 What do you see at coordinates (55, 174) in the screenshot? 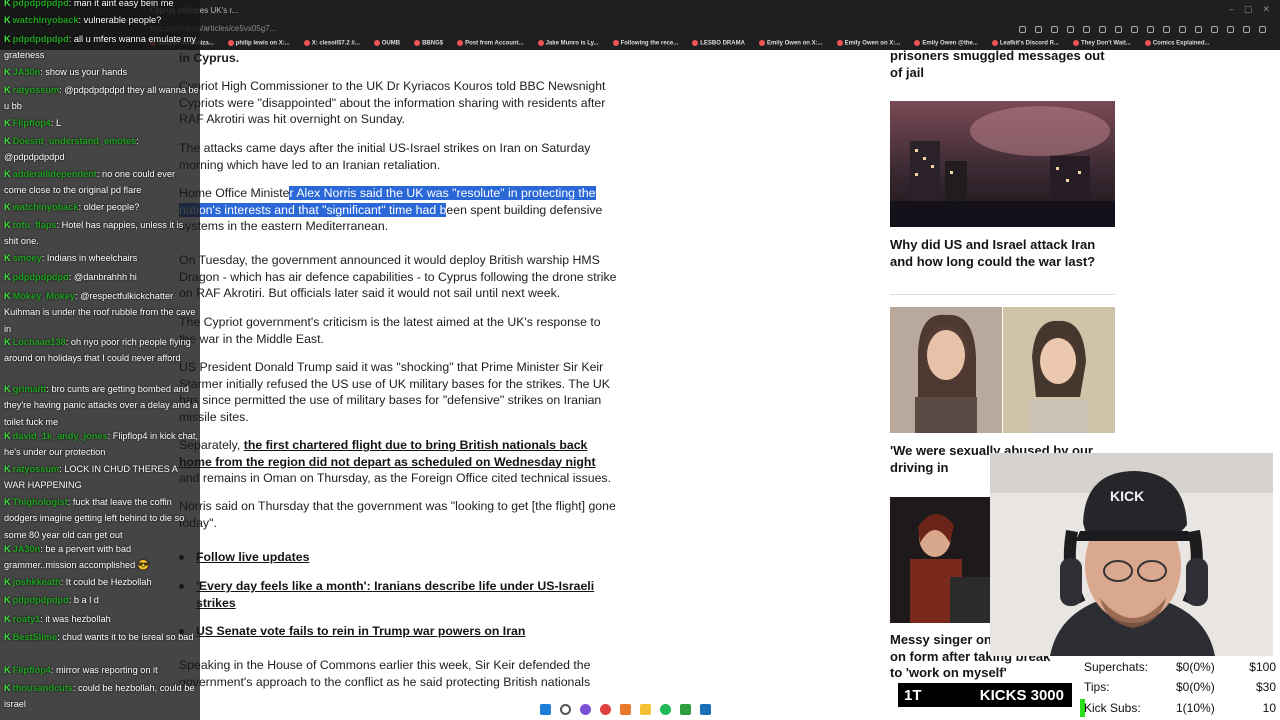
I see `chat-username: adderallidependent` at bounding box center [55, 174].